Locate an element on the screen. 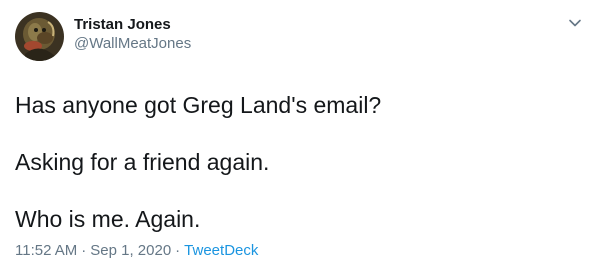 This screenshot has height=274, width=598. tweet-line: Has anyone got Greg Land's email? is located at coordinates (198, 105).